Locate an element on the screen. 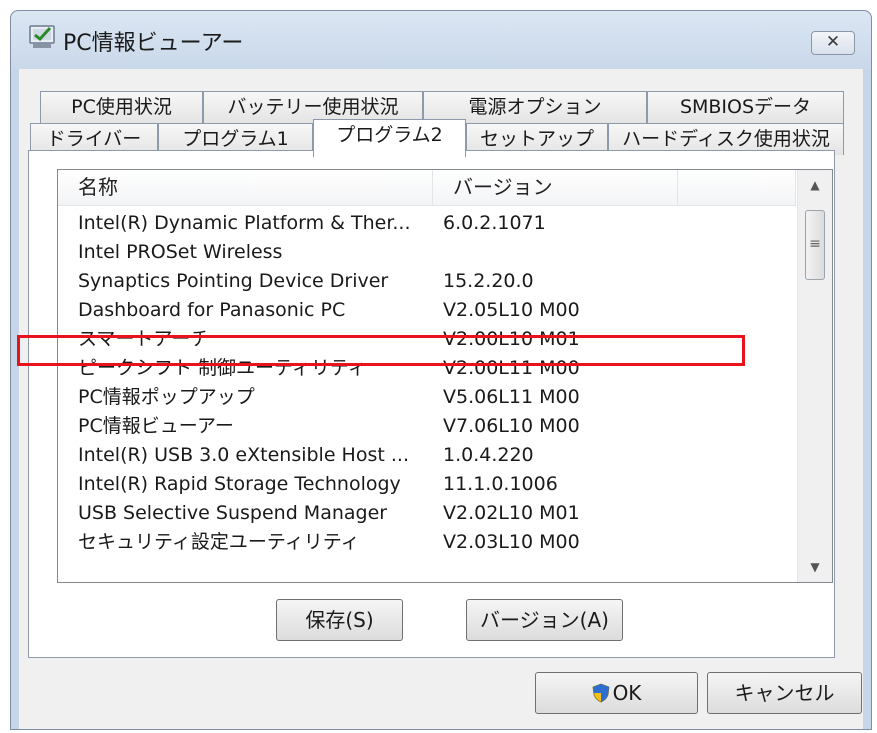 The image size is (877, 733). close-icon: ✕ is located at coordinates (833, 42).